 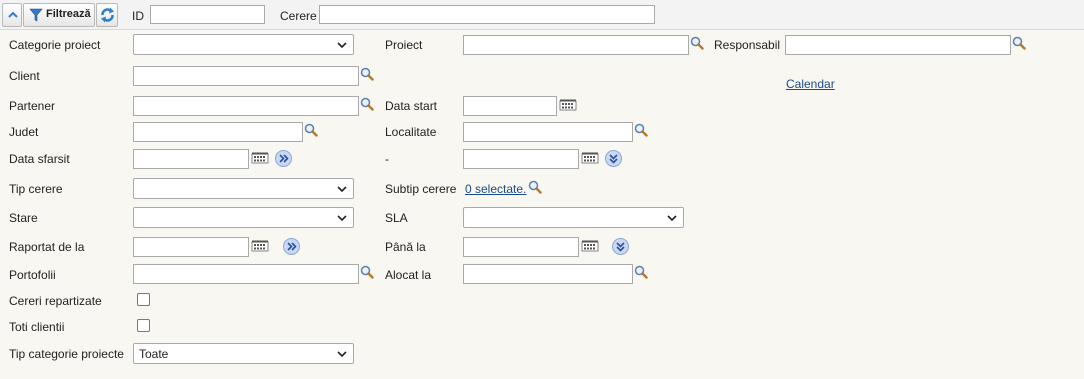 What do you see at coordinates (367, 74) in the screenshot?
I see `client-search-icon` at bounding box center [367, 74].